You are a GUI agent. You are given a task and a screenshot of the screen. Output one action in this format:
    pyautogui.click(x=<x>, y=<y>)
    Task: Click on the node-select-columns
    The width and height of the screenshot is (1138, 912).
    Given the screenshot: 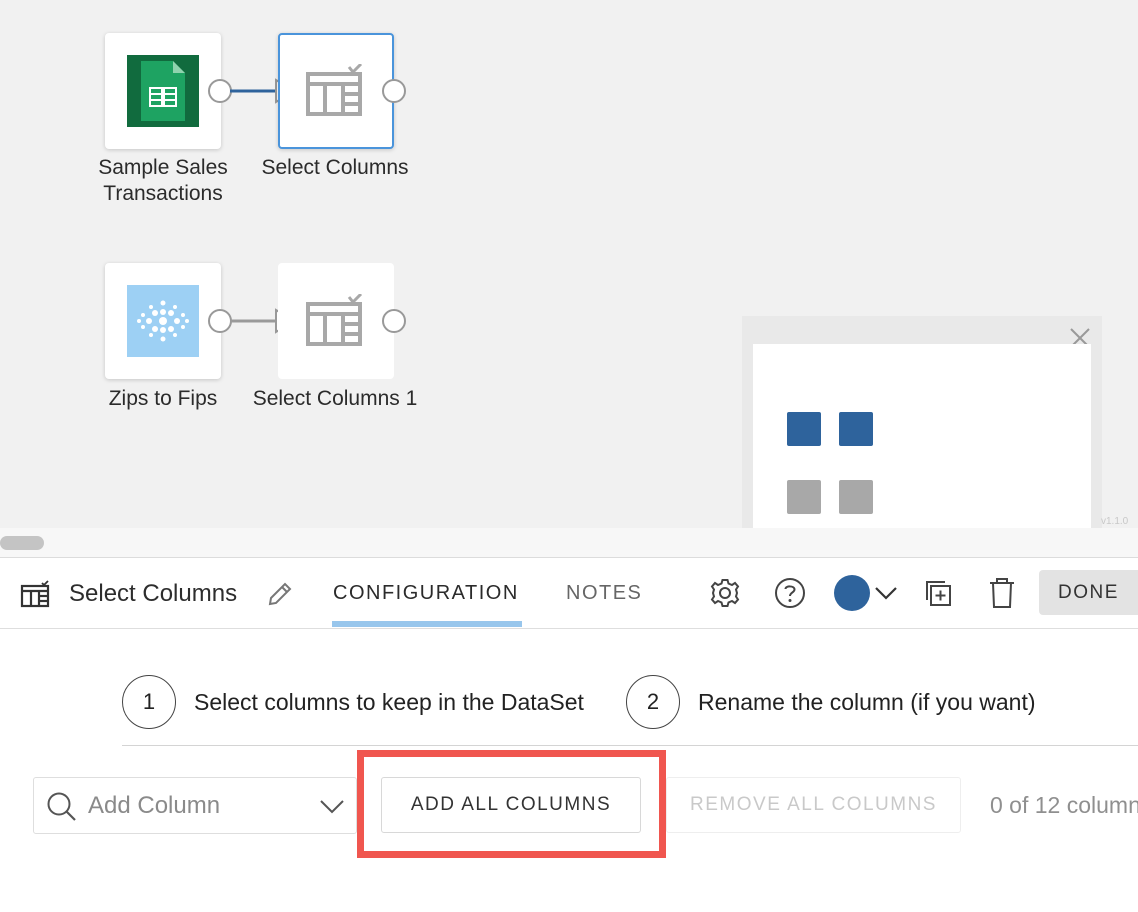 What is the action you would take?
    pyautogui.click(x=336, y=91)
    